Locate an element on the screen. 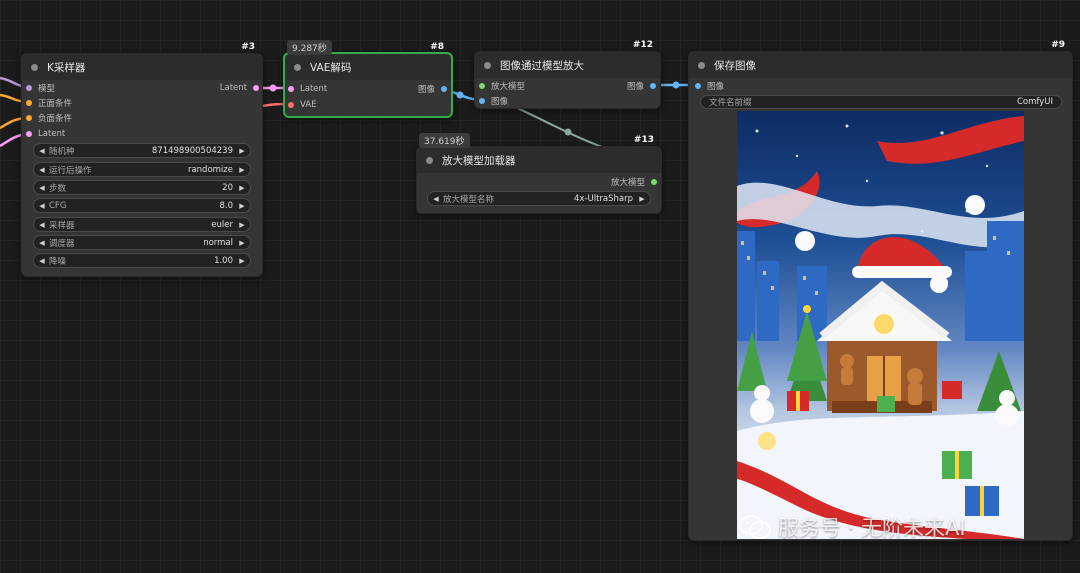  node-id: #13 is located at coordinates (643, 140).